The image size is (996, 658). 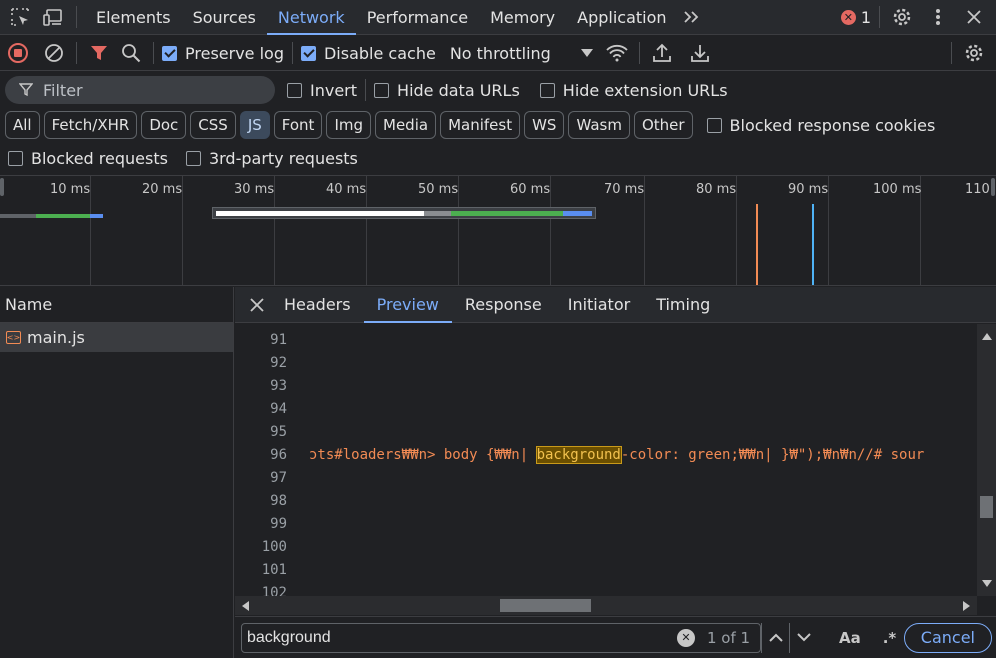 I want to click on hide-extension-urls-label: Hide extension URLs, so click(x=645, y=90).